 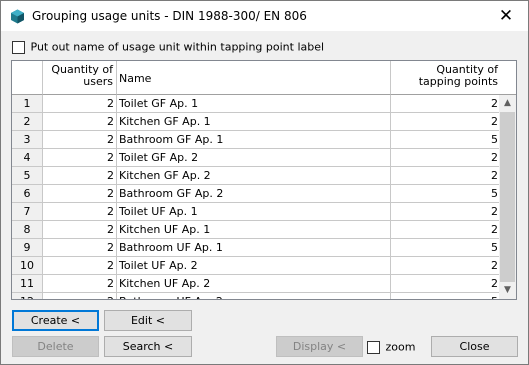 I want to click on name-cell: Toilet UF Ap. 2, so click(x=254, y=266).